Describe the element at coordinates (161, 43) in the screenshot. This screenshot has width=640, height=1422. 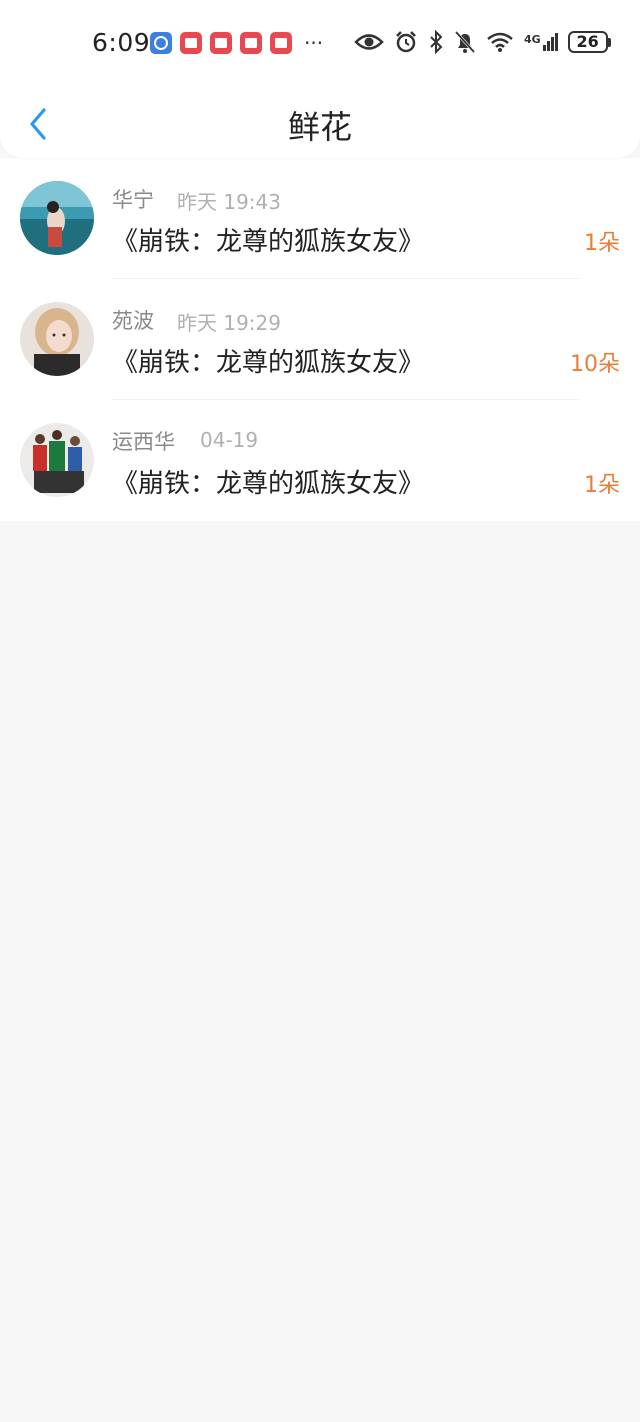
I see `clock-app-icon` at that location.